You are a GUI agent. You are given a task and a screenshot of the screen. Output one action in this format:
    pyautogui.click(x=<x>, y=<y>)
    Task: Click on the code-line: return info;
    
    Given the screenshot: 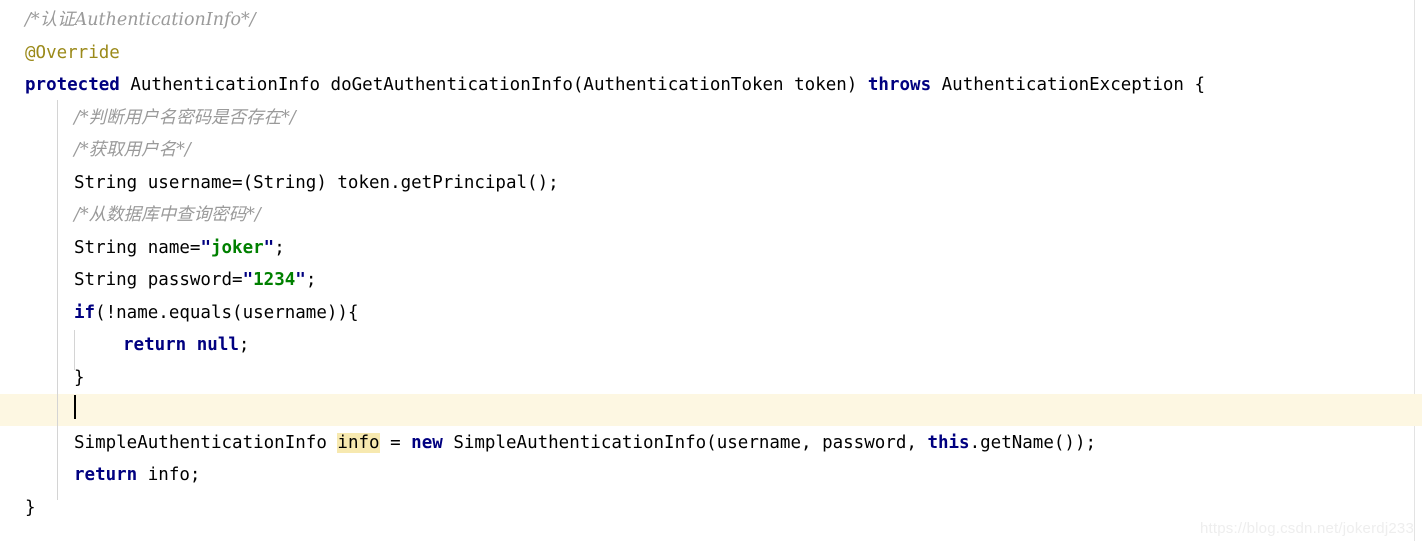 What is the action you would take?
    pyautogui.click(x=711, y=475)
    